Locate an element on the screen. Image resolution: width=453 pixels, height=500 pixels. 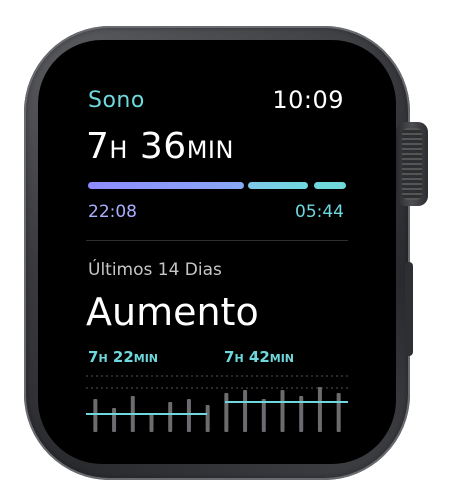
trend-value: Aumento is located at coordinates (172, 312).